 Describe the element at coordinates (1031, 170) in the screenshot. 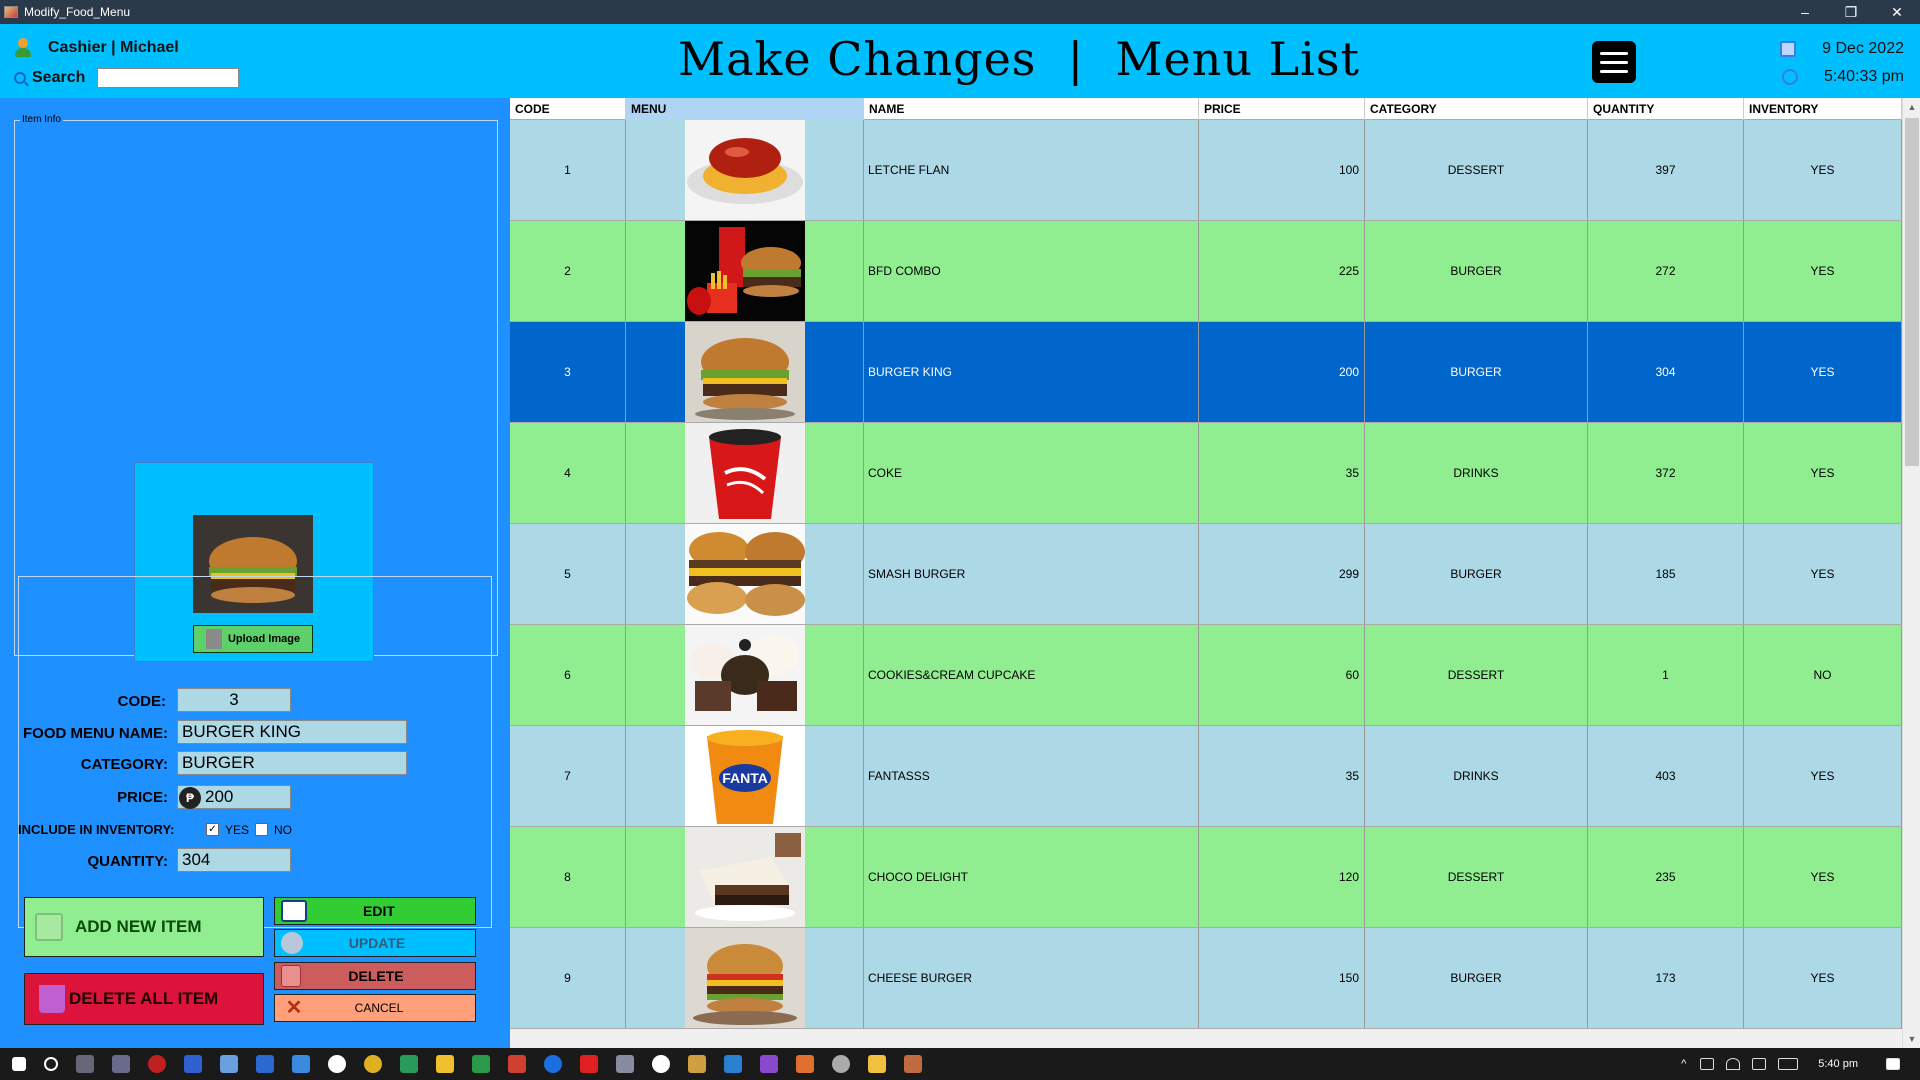

I see `cell-name: LETCHE FLAN` at that location.